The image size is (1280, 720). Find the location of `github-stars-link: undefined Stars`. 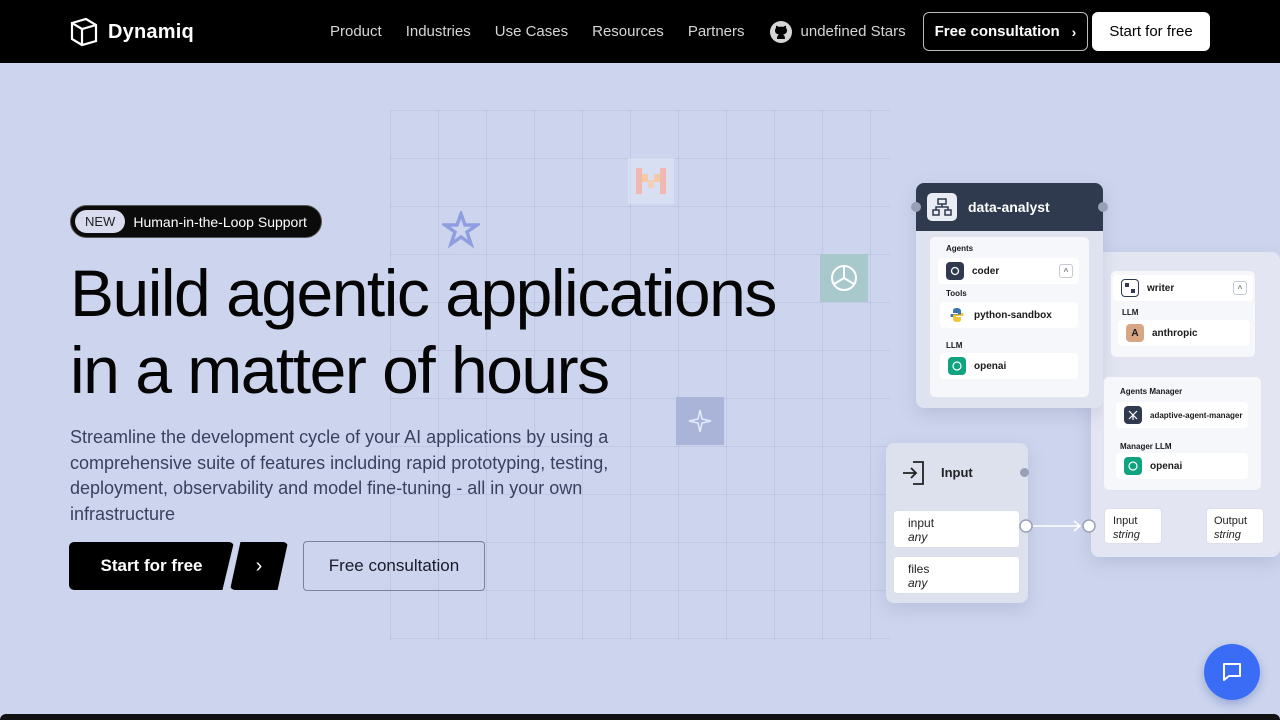

github-stars-link: undefined Stars is located at coordinates (837, 32).